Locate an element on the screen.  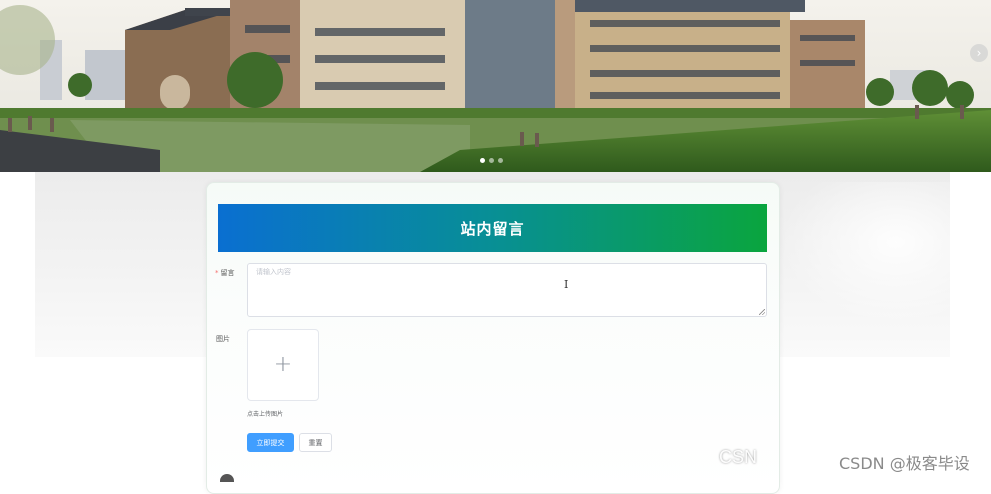
carousel-indicators is located at coordinates (491, 160).